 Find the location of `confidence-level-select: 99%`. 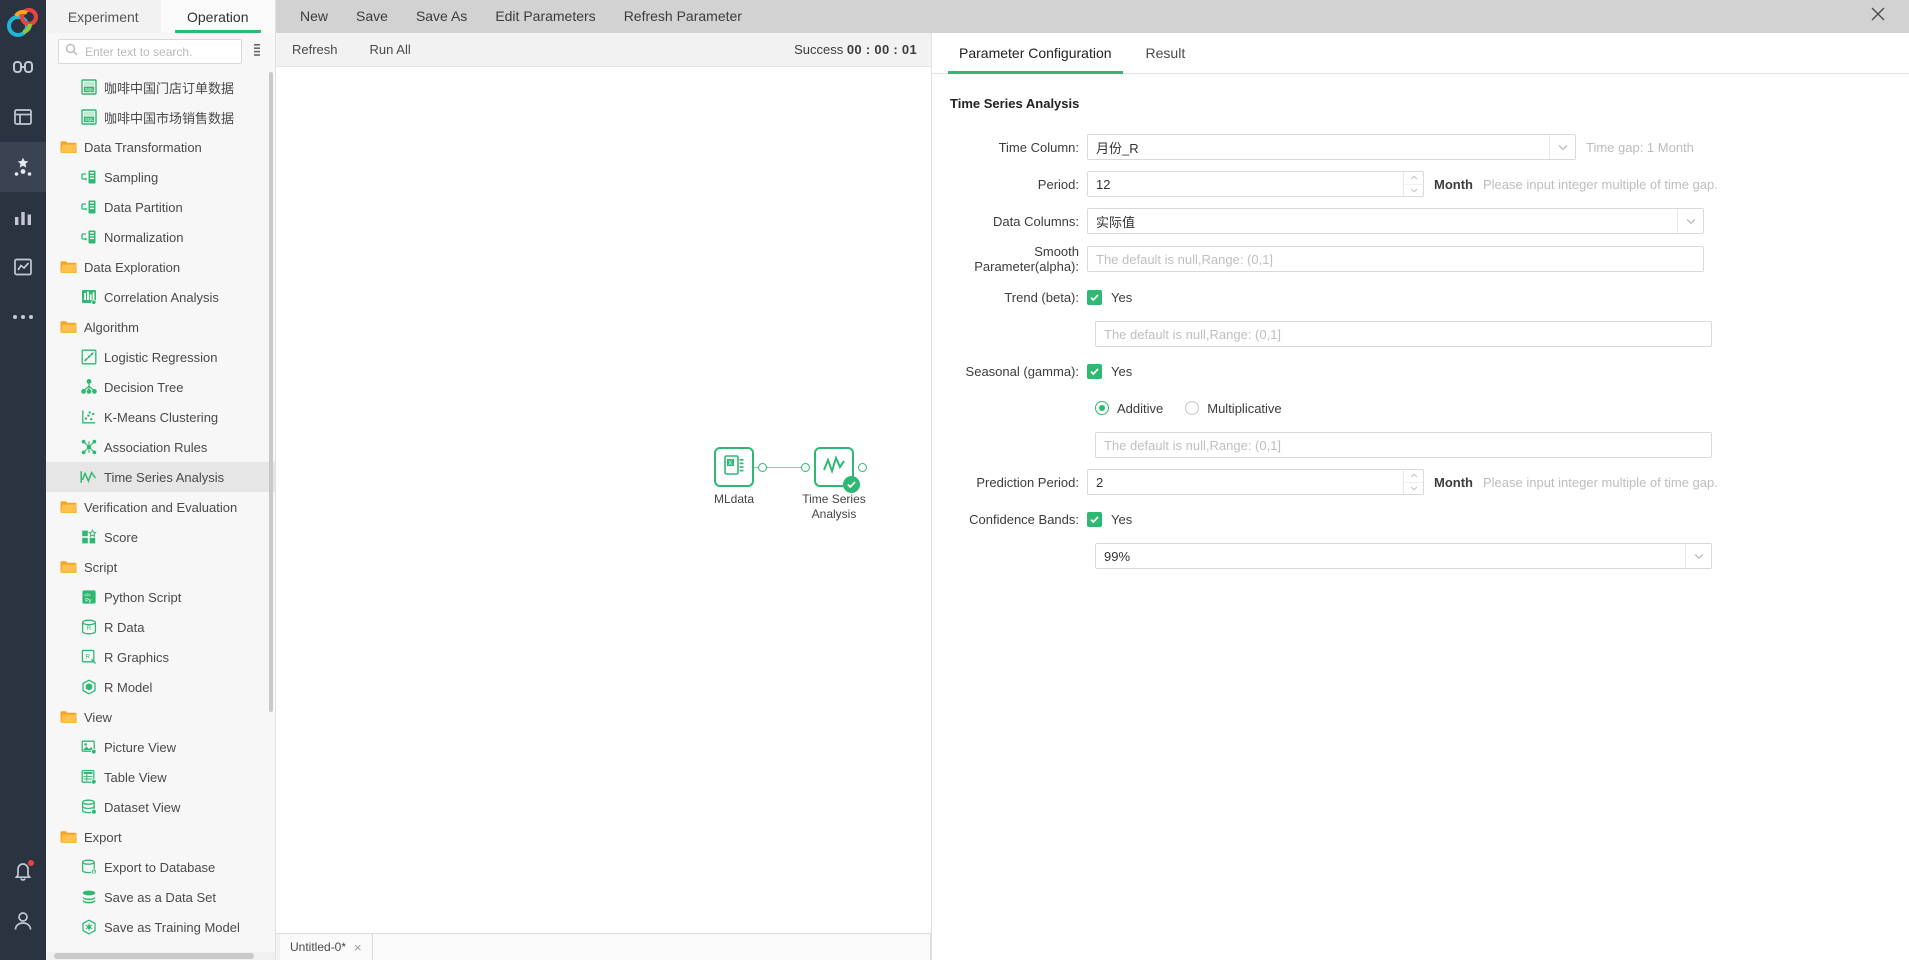

confidence-level-select: 99% is located at coordinates (1403, 556).